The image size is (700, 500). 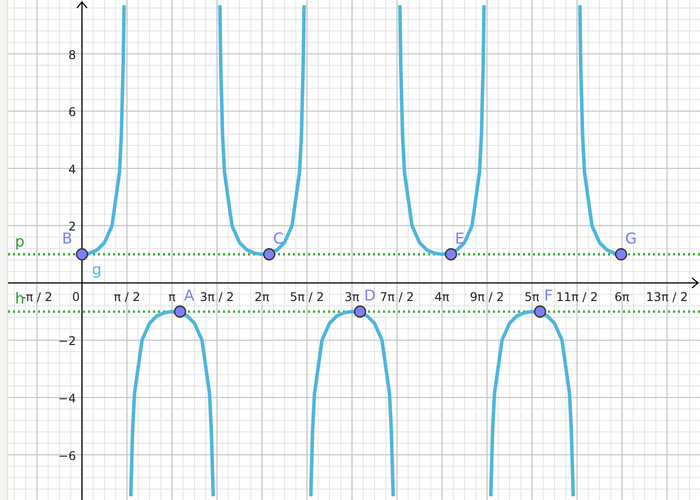 I want to click on x-tick-label: 9π / 2, so click(x=487, y=297).